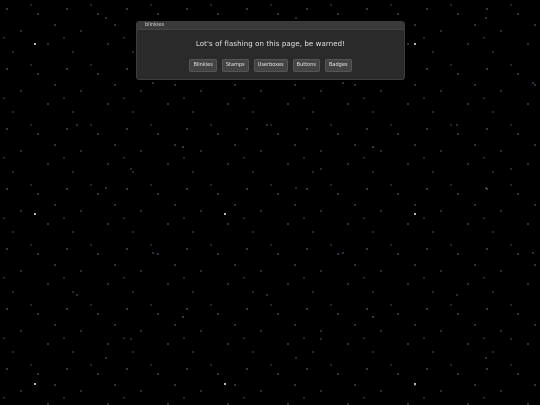 Image resolution: width=540 pixels, height=405 pixels. I want to click on dialog-titlebar: blinkies, so click(270, 26).